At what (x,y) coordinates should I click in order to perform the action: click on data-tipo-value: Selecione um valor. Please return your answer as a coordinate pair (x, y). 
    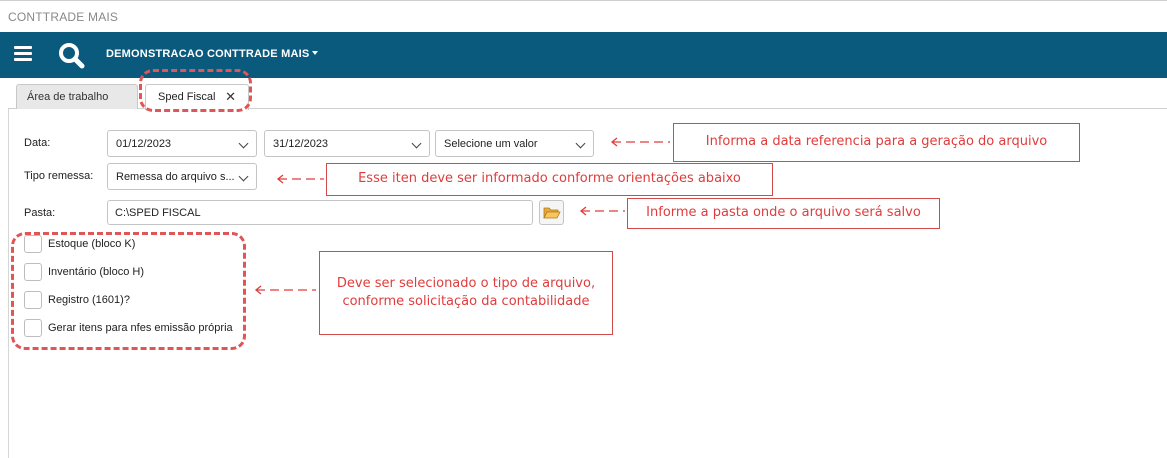
    Looking at the image, I should click on (491, 144).